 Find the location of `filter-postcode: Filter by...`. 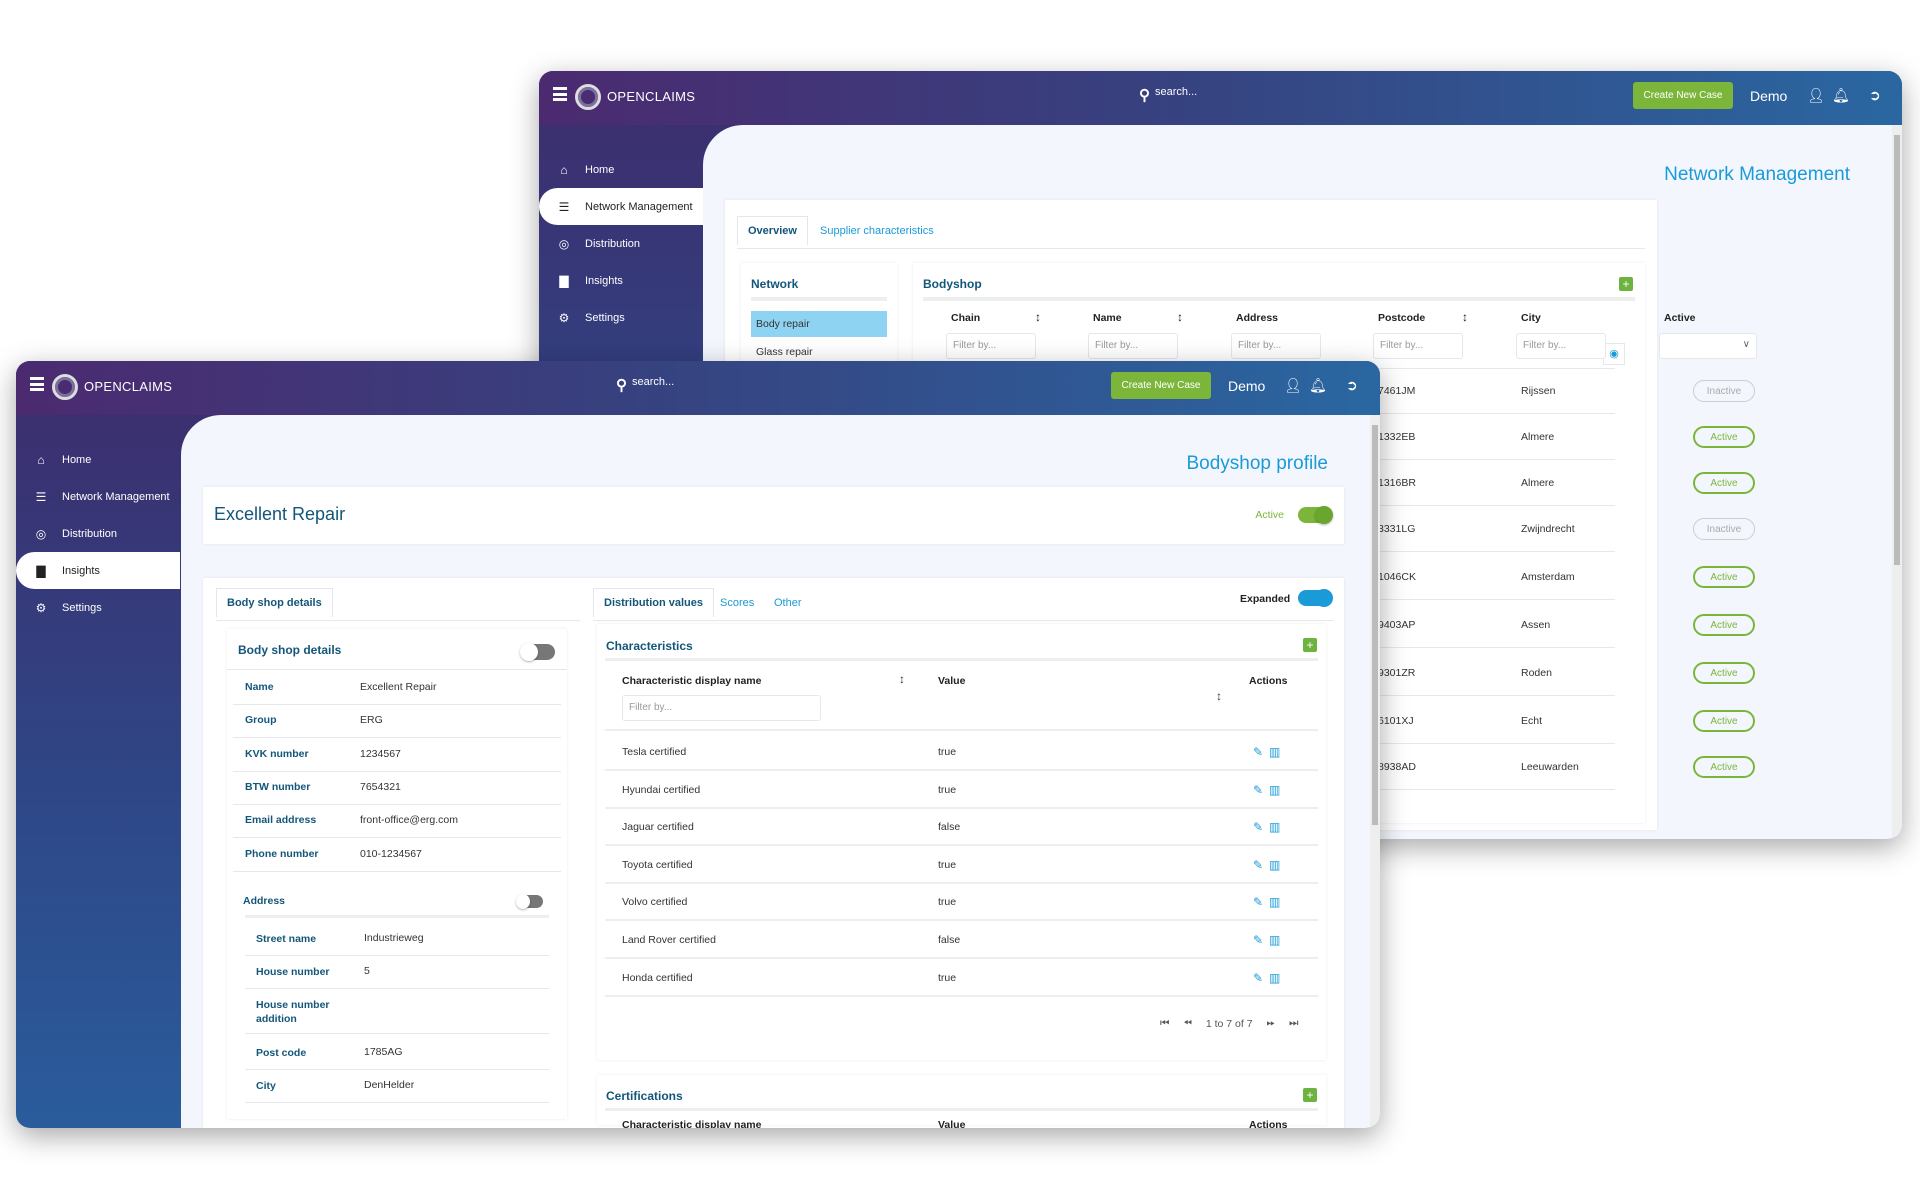

filter-postcode: Filter by... is located at coordinates (1418, 346).